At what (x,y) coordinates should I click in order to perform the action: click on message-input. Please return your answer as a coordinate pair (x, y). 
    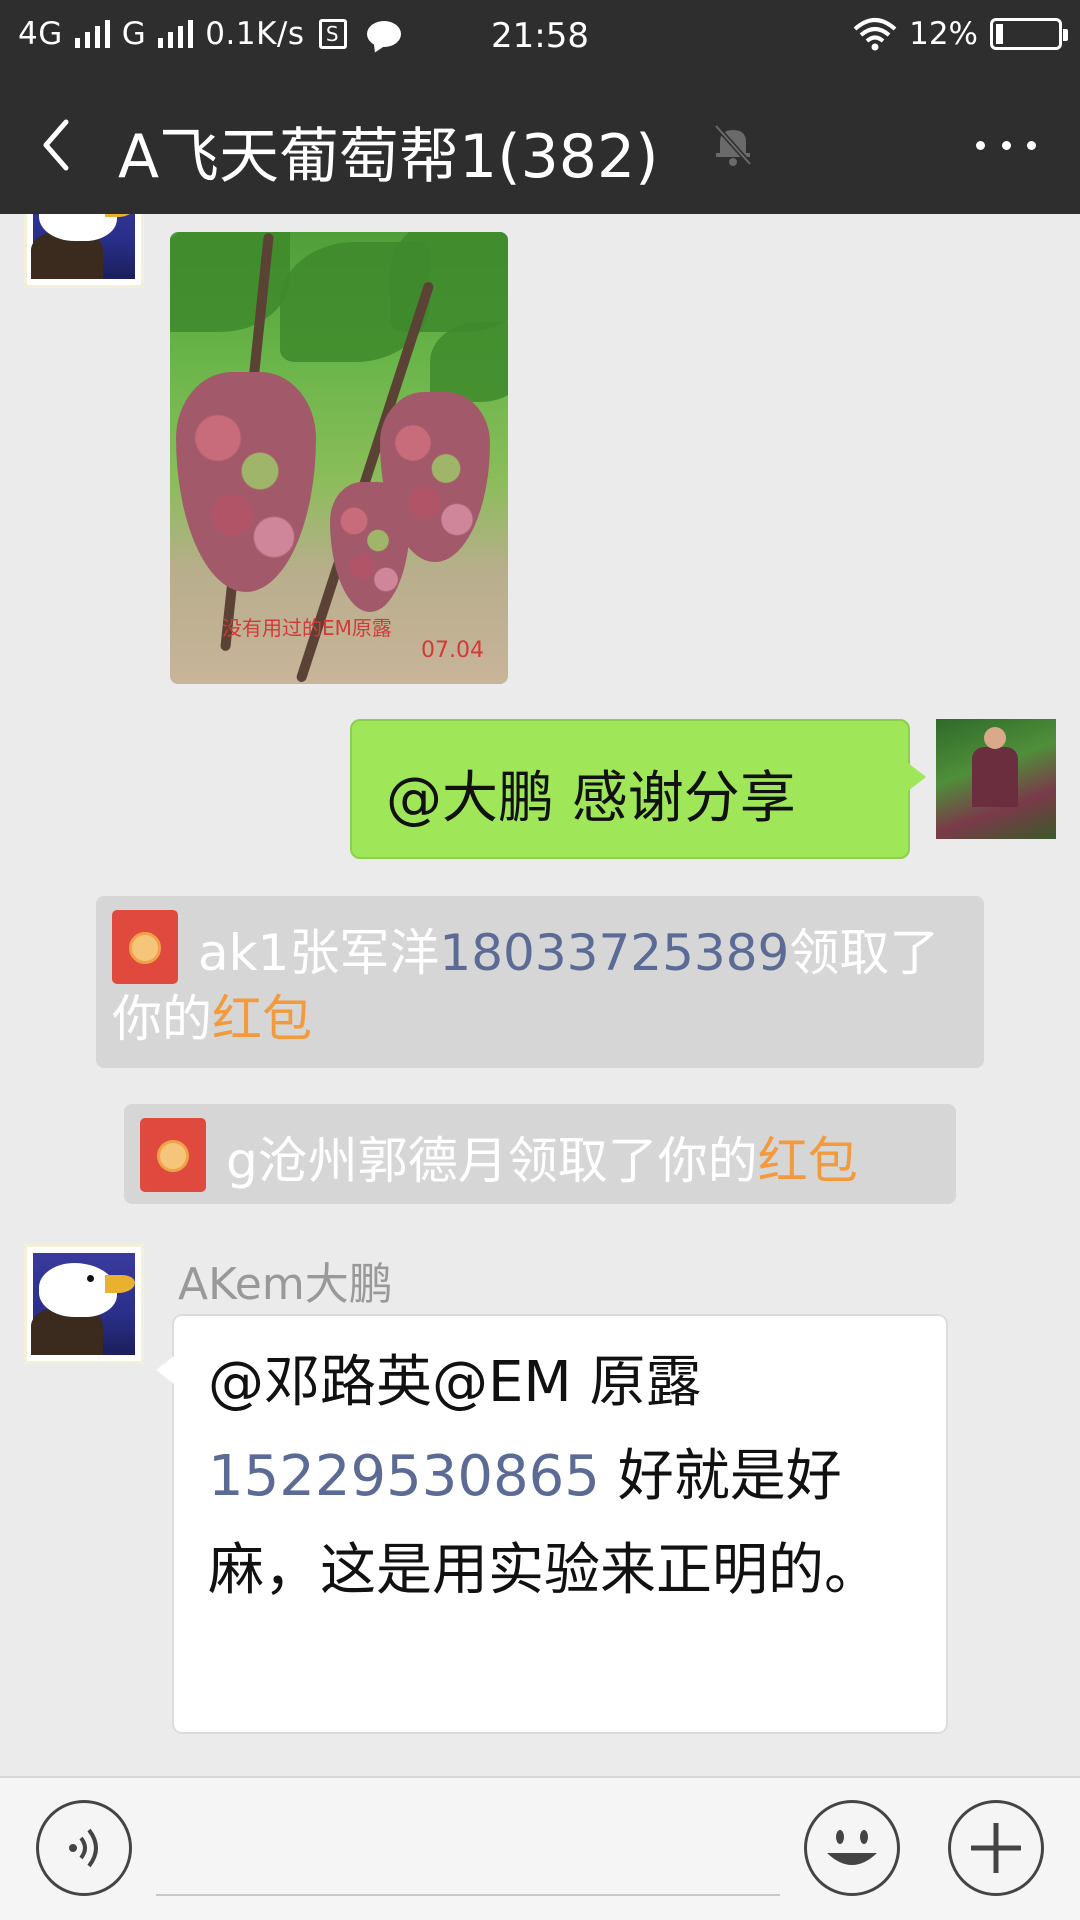
    Looking at the image, I should click on (468, 1895).